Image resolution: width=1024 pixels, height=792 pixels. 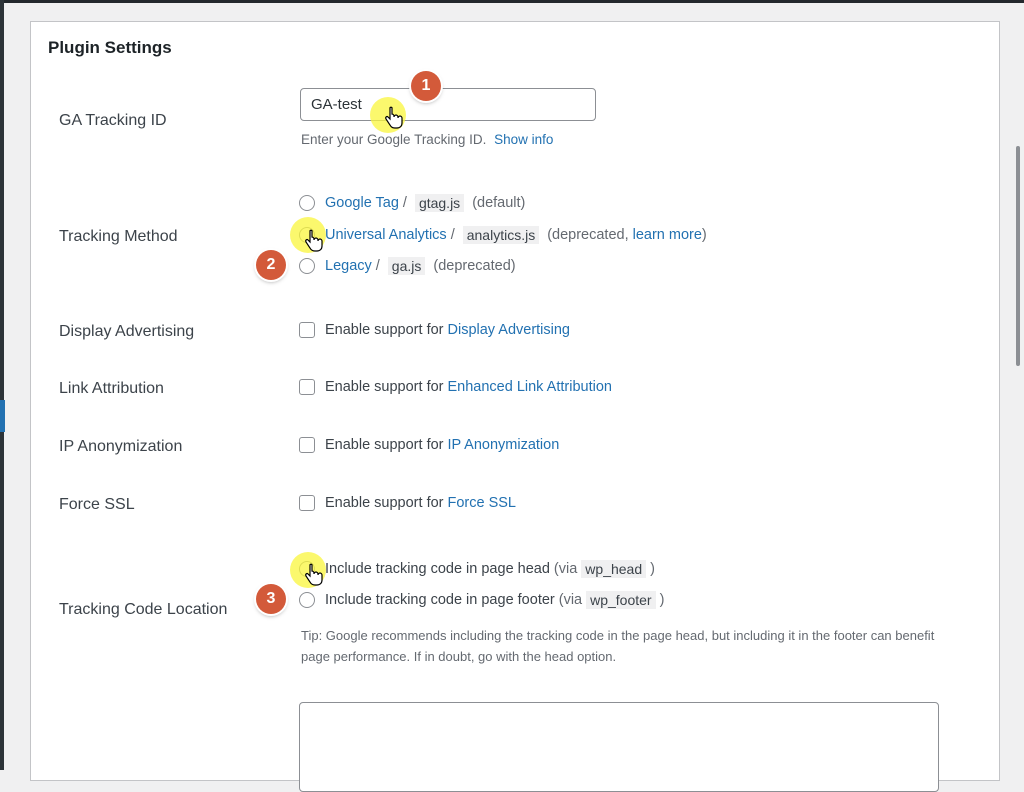 What do you see at coordinates (271, 599) in the screenshot?
I see `step-badge-3: 3` at bounding box center [271, 599].